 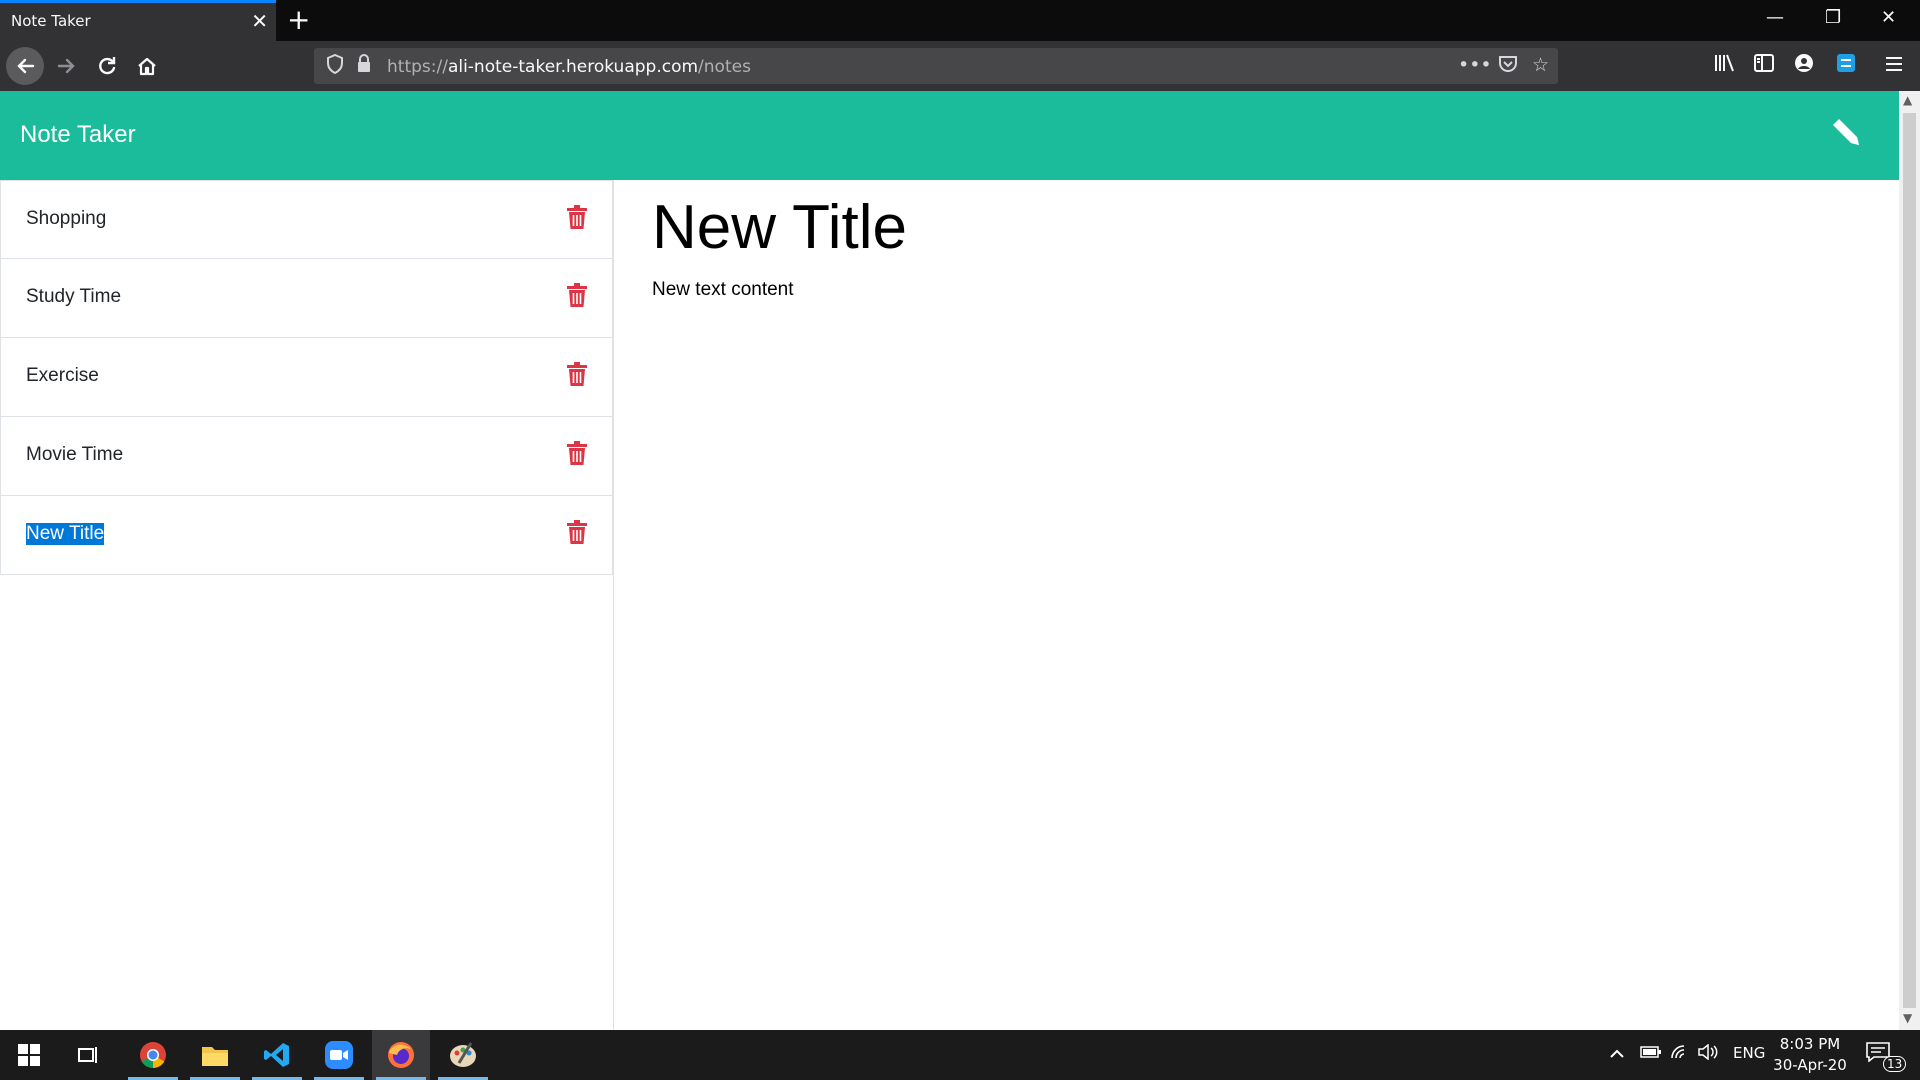 What do you see at coordinates (1775, 18) in the screenshot?
I see `minimize-icon: —` at bounding box center [1775, 18].